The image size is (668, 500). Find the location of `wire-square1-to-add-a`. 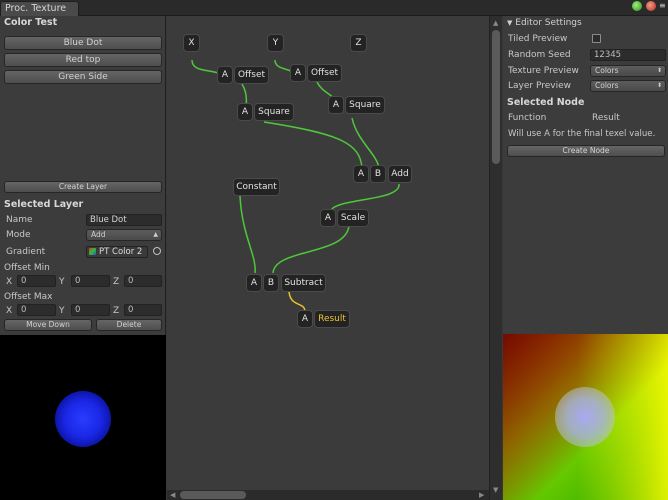

wire-square1-to-add-a is located at coordinates (313, 145).